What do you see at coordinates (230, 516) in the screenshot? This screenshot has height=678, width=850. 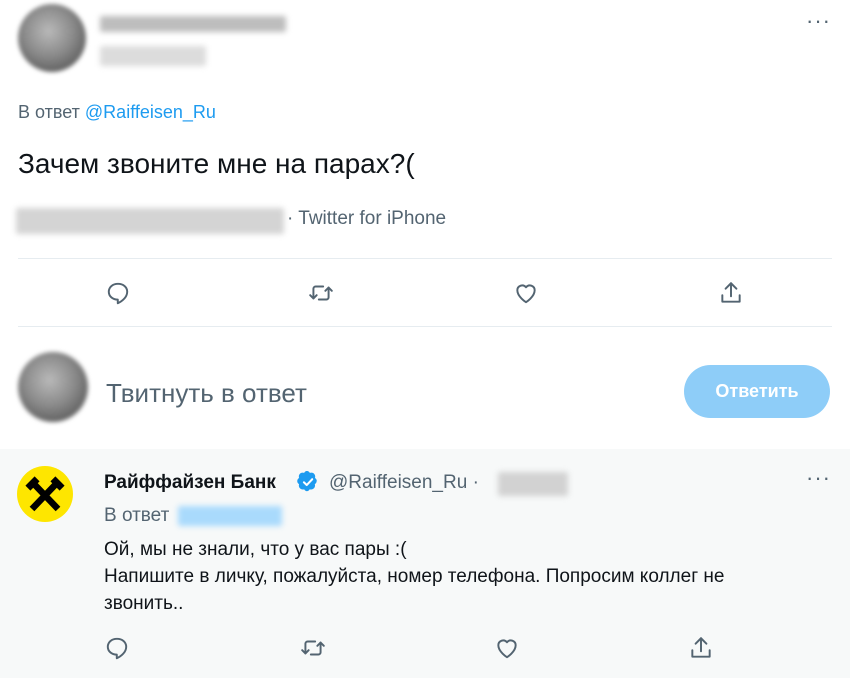 I see `reply-mention-redacted` at bounding box center [230, 516].